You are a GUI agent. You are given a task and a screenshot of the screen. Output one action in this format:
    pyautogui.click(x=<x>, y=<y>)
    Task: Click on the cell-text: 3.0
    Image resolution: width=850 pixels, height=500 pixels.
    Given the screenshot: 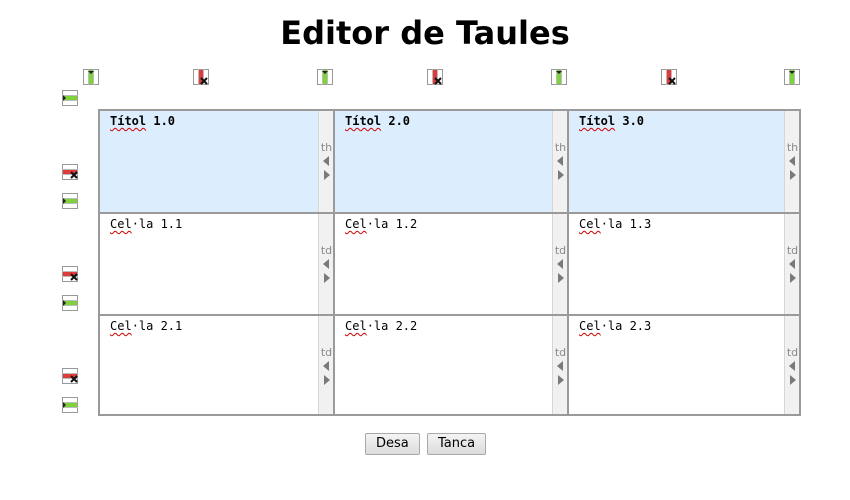 What is the action you would take?
    pyautogui.click(x=633, y=121)
    